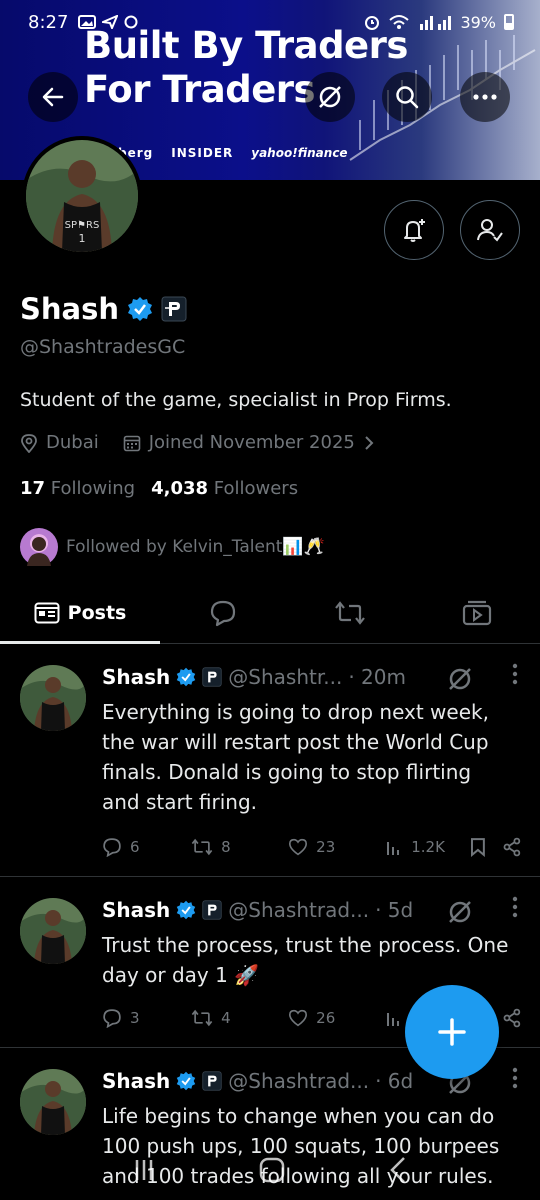 The width and height of the screenshot is (540, 1200). What do you see at coordinates (135, 847) in the screenshot?
I see `reply-count: 6` at bounding box center [135, 847].